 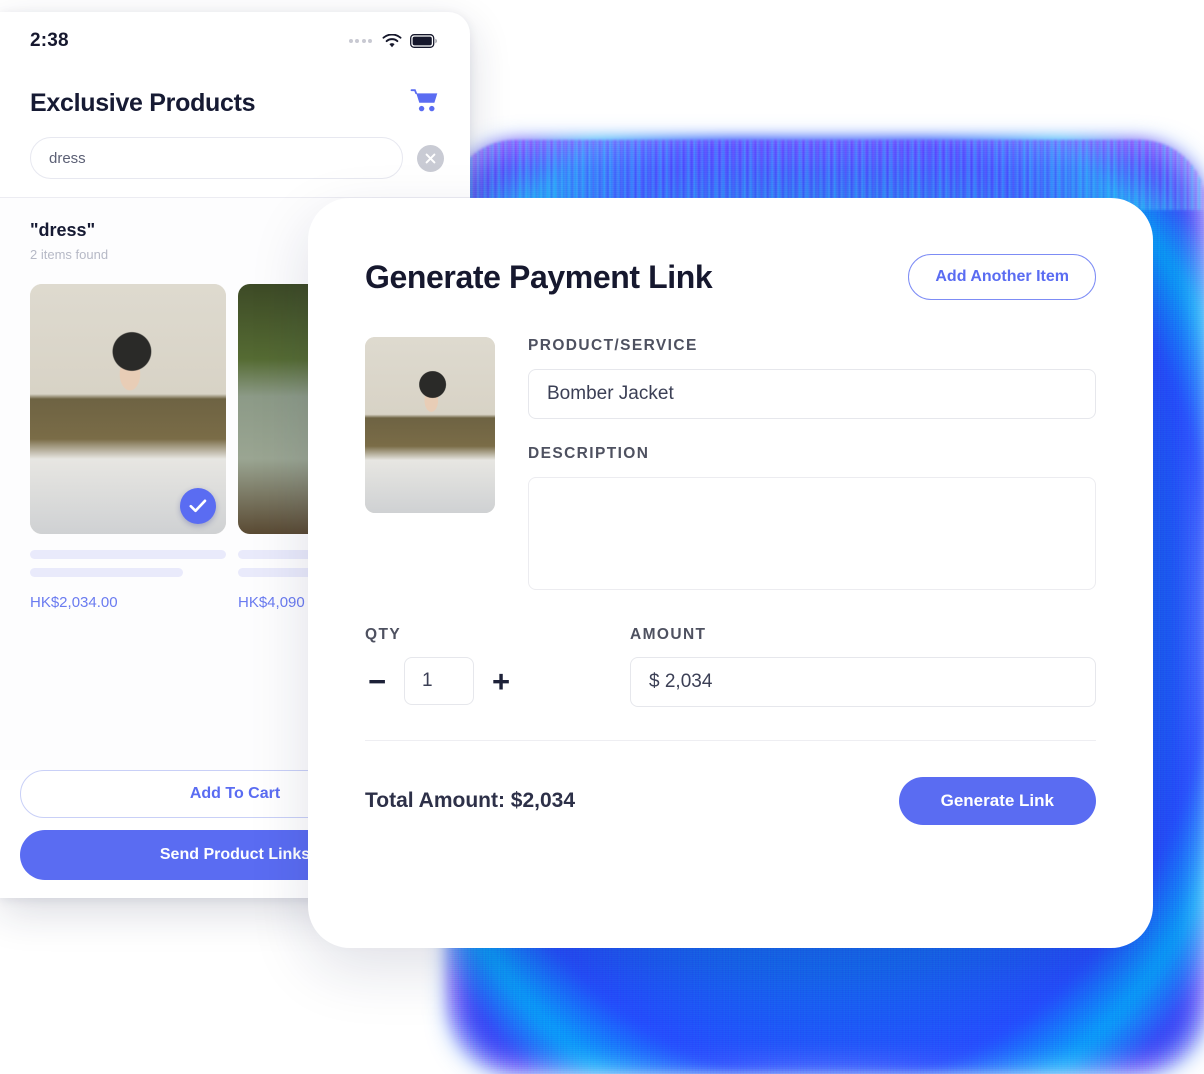 What do you see at coordinates (668, 634) in the screenshot?
I see `amount-label: AMOUNT` at bounding box center [668, 634].